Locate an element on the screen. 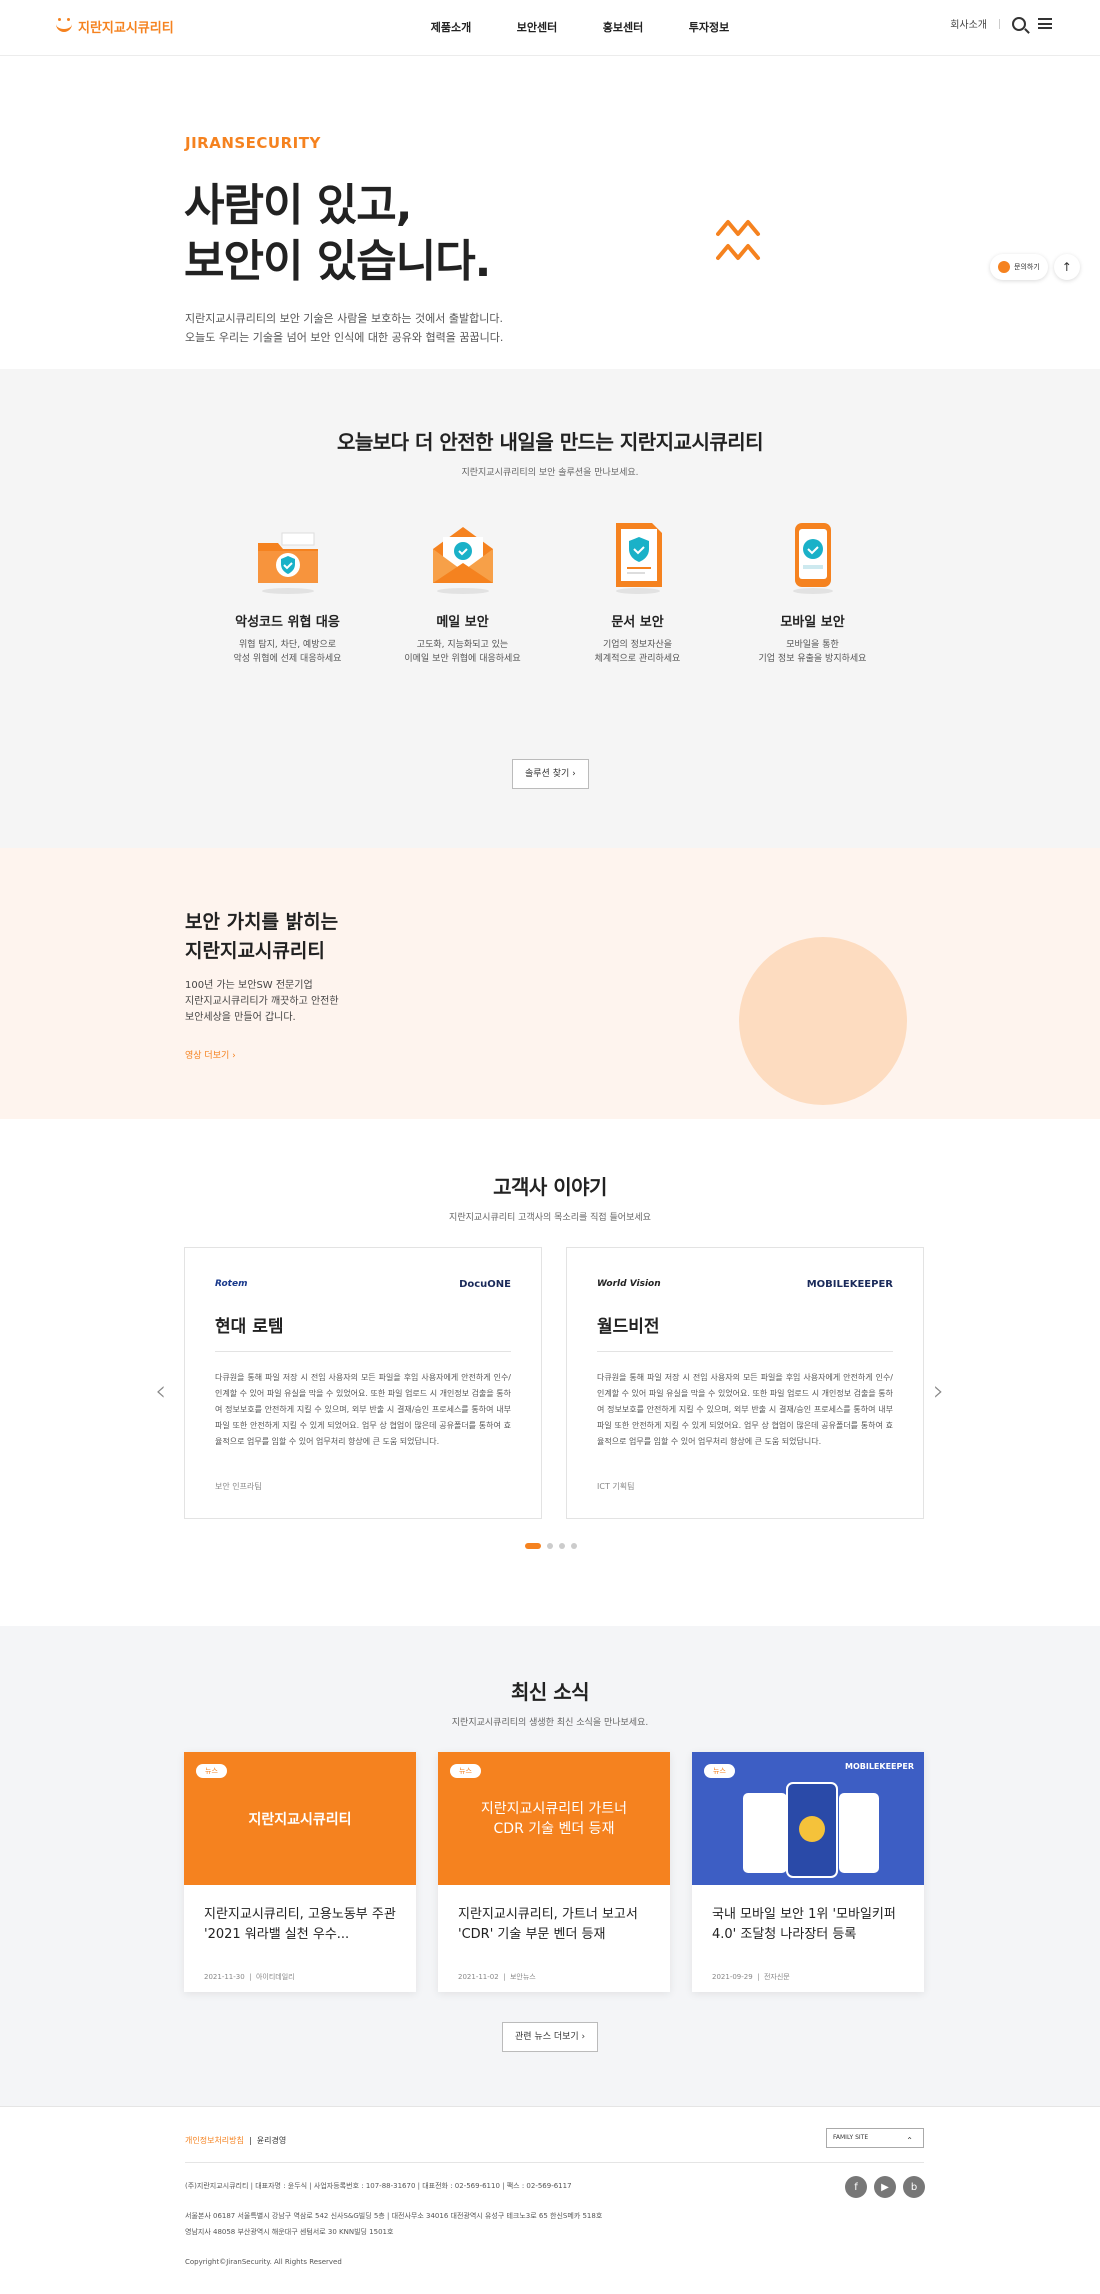 This screenshot has height=2294, width=1100. hero-desc-line1: 지란지교시큐리티의 보안 기술은 사람을 보호하는 것에서 출발합니다. is located at coordinates (344, 318).